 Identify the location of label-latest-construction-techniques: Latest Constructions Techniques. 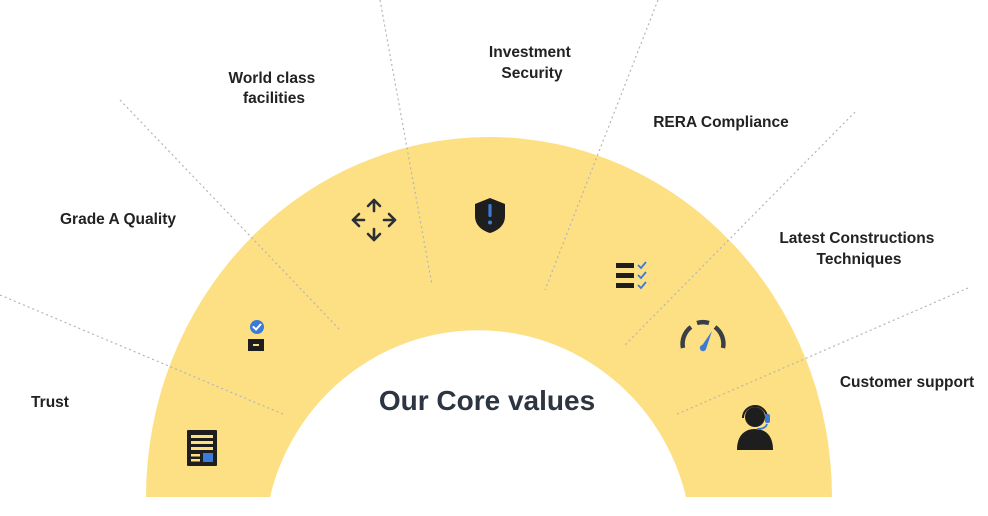
(858, 249).